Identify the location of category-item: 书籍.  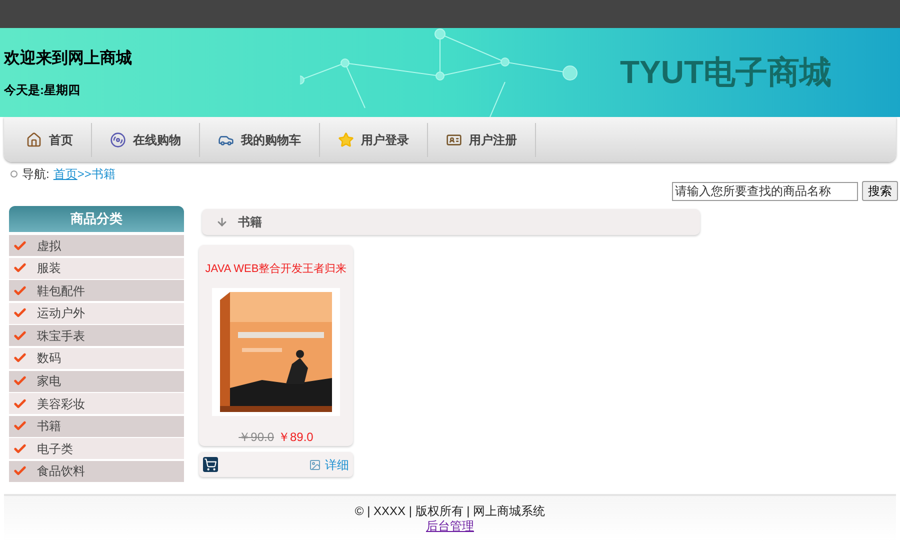
(96, 426).